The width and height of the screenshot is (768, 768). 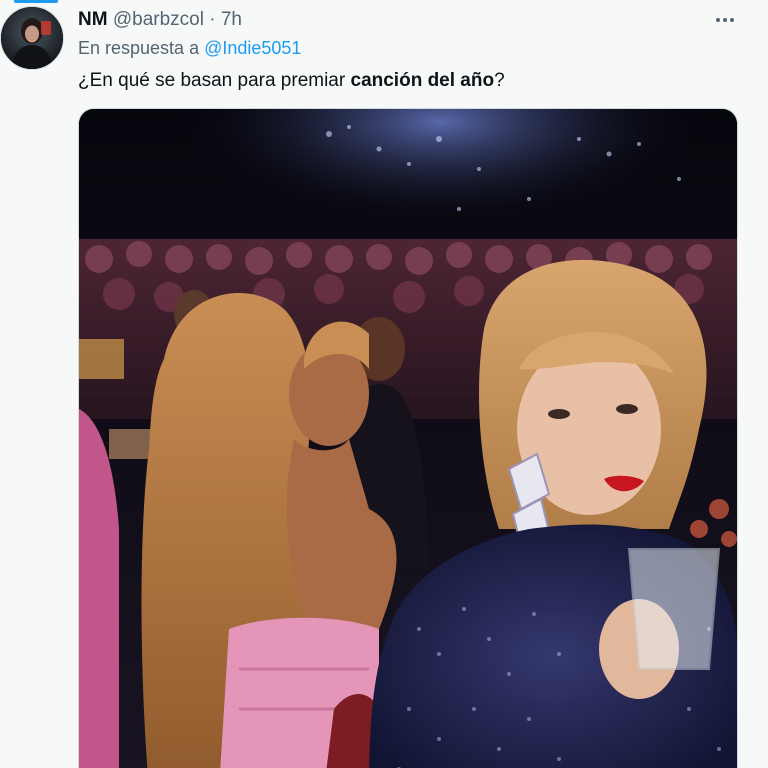 What do you see at coordinates (252, 48) in the screenshot?
I see `reply-mention-link: @Indie5051` at bounding box center [252, 48].